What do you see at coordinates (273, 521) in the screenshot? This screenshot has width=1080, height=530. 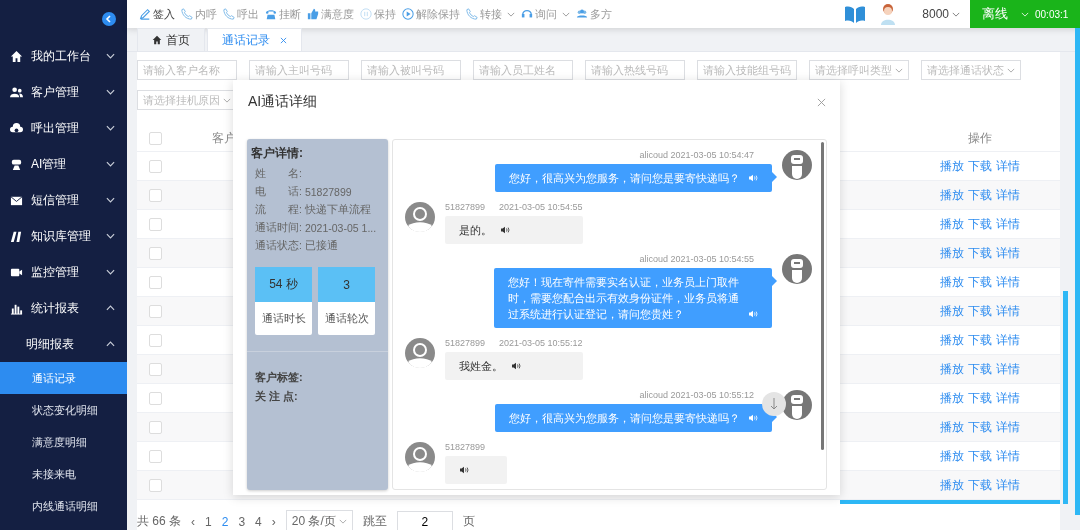 I see `next-page: ›` at bounding box center [273, 521].